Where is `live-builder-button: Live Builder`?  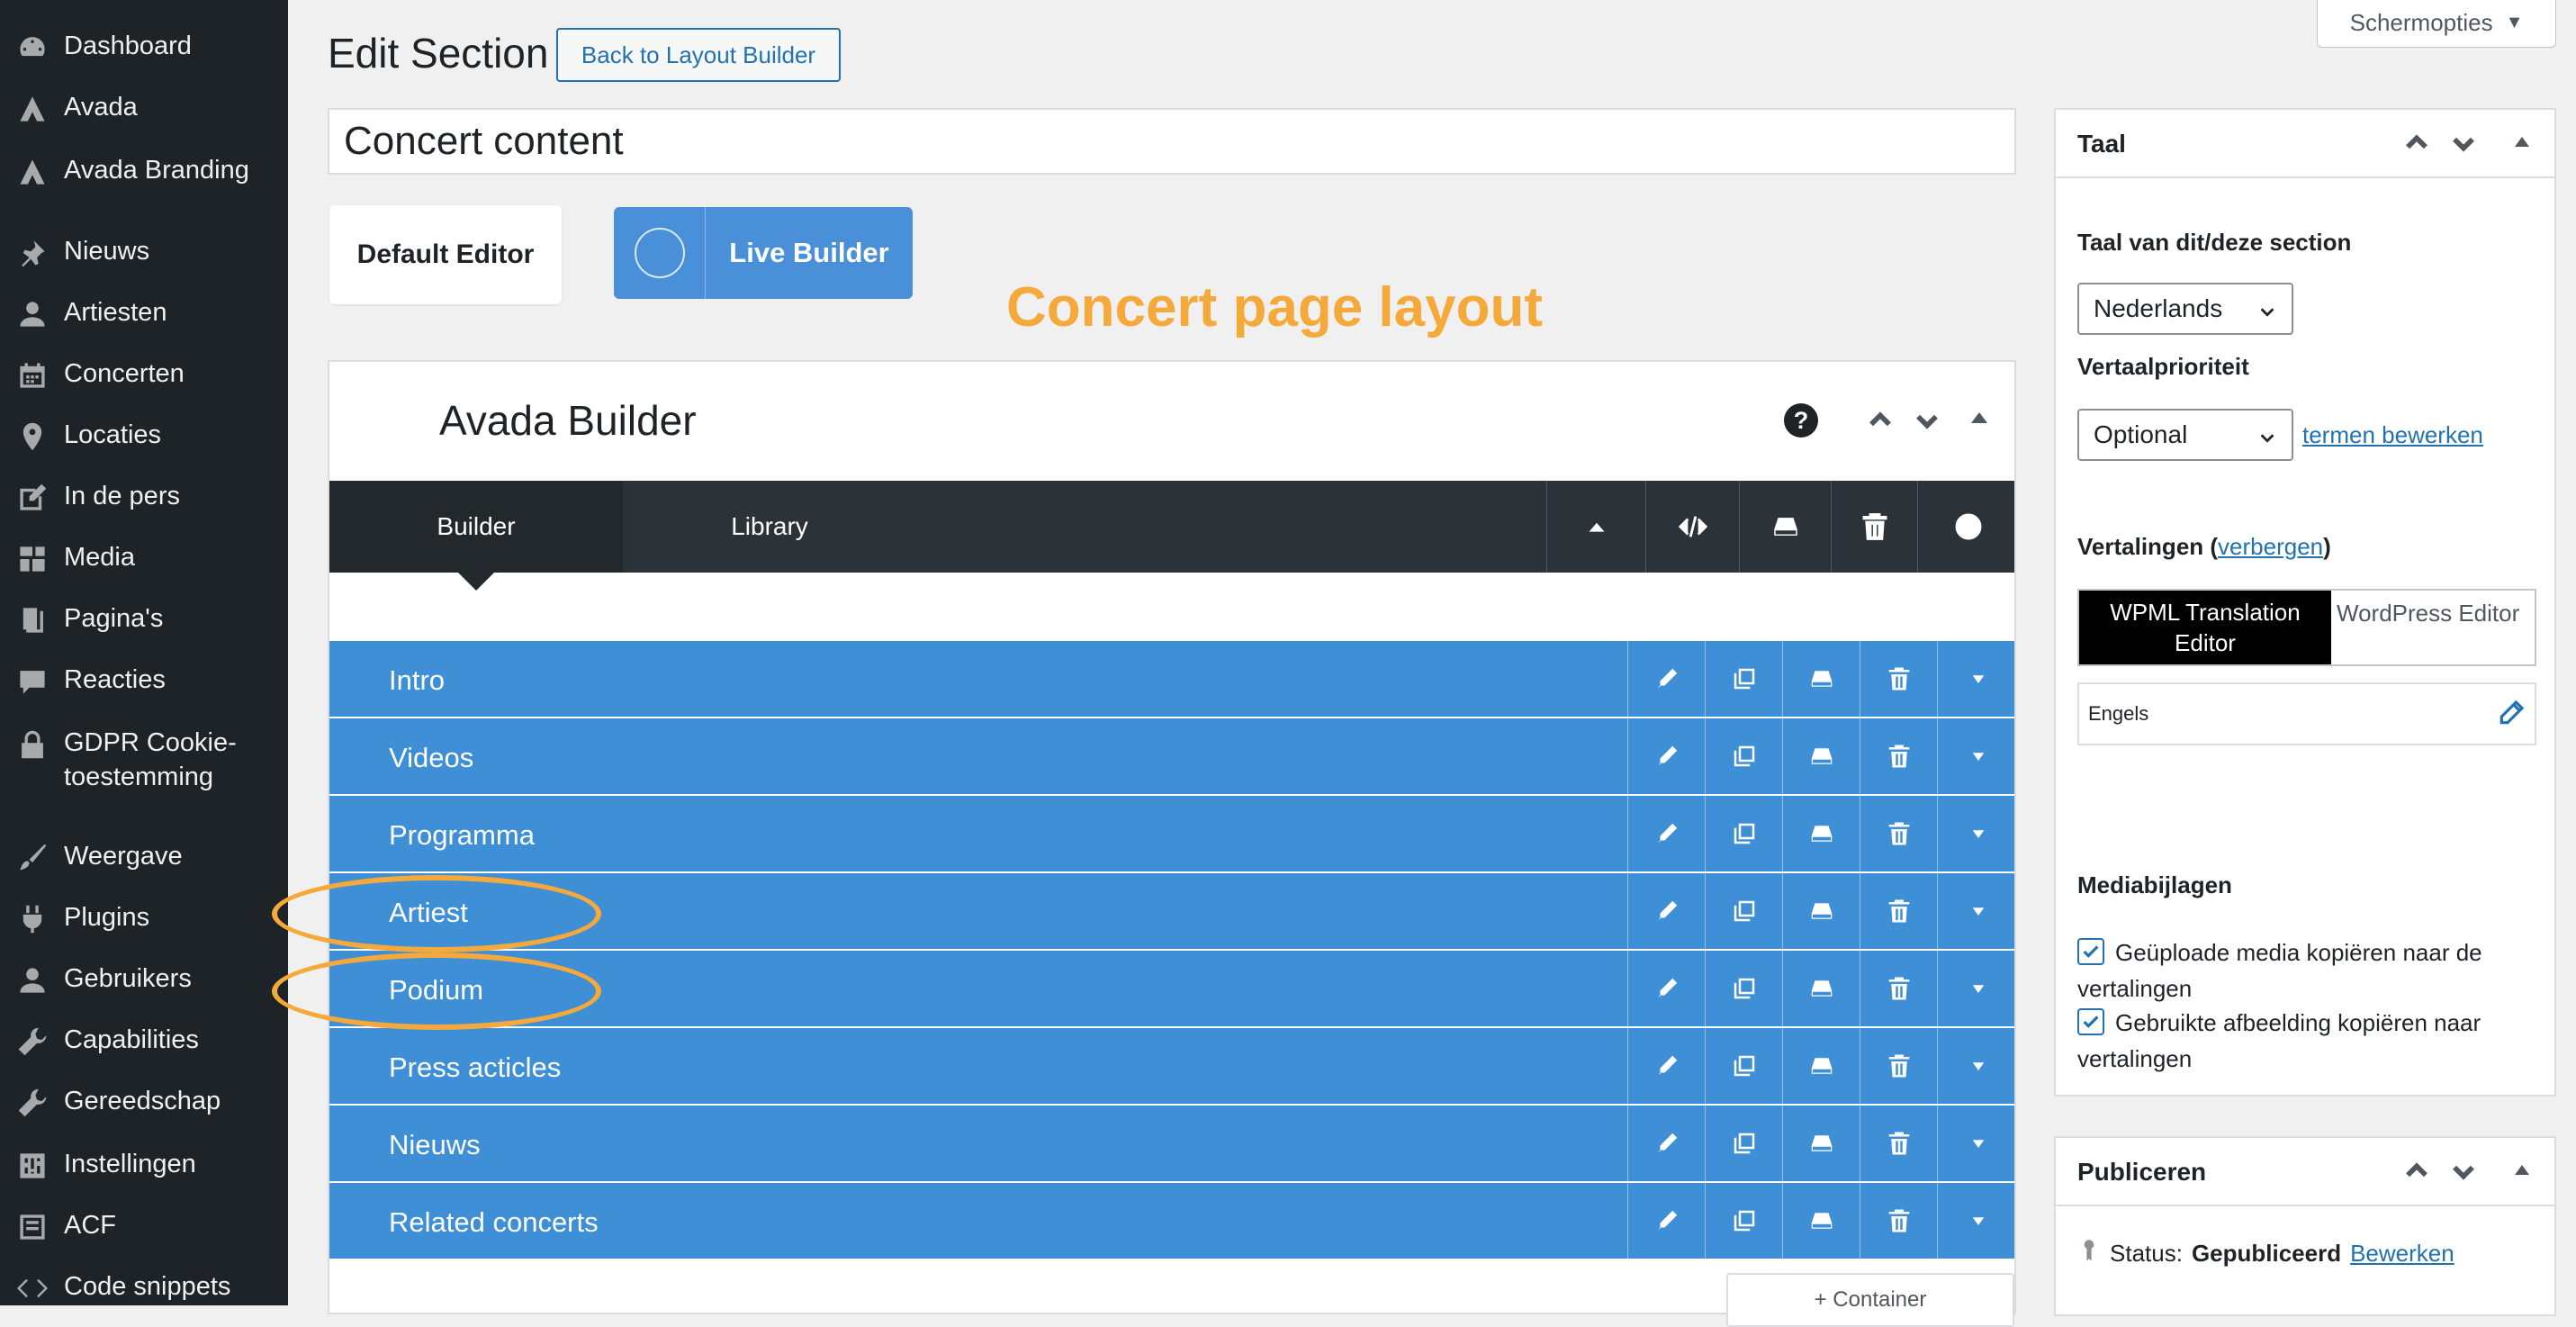 live-builder-button: Live Builder is located at coordinates (763, 253).